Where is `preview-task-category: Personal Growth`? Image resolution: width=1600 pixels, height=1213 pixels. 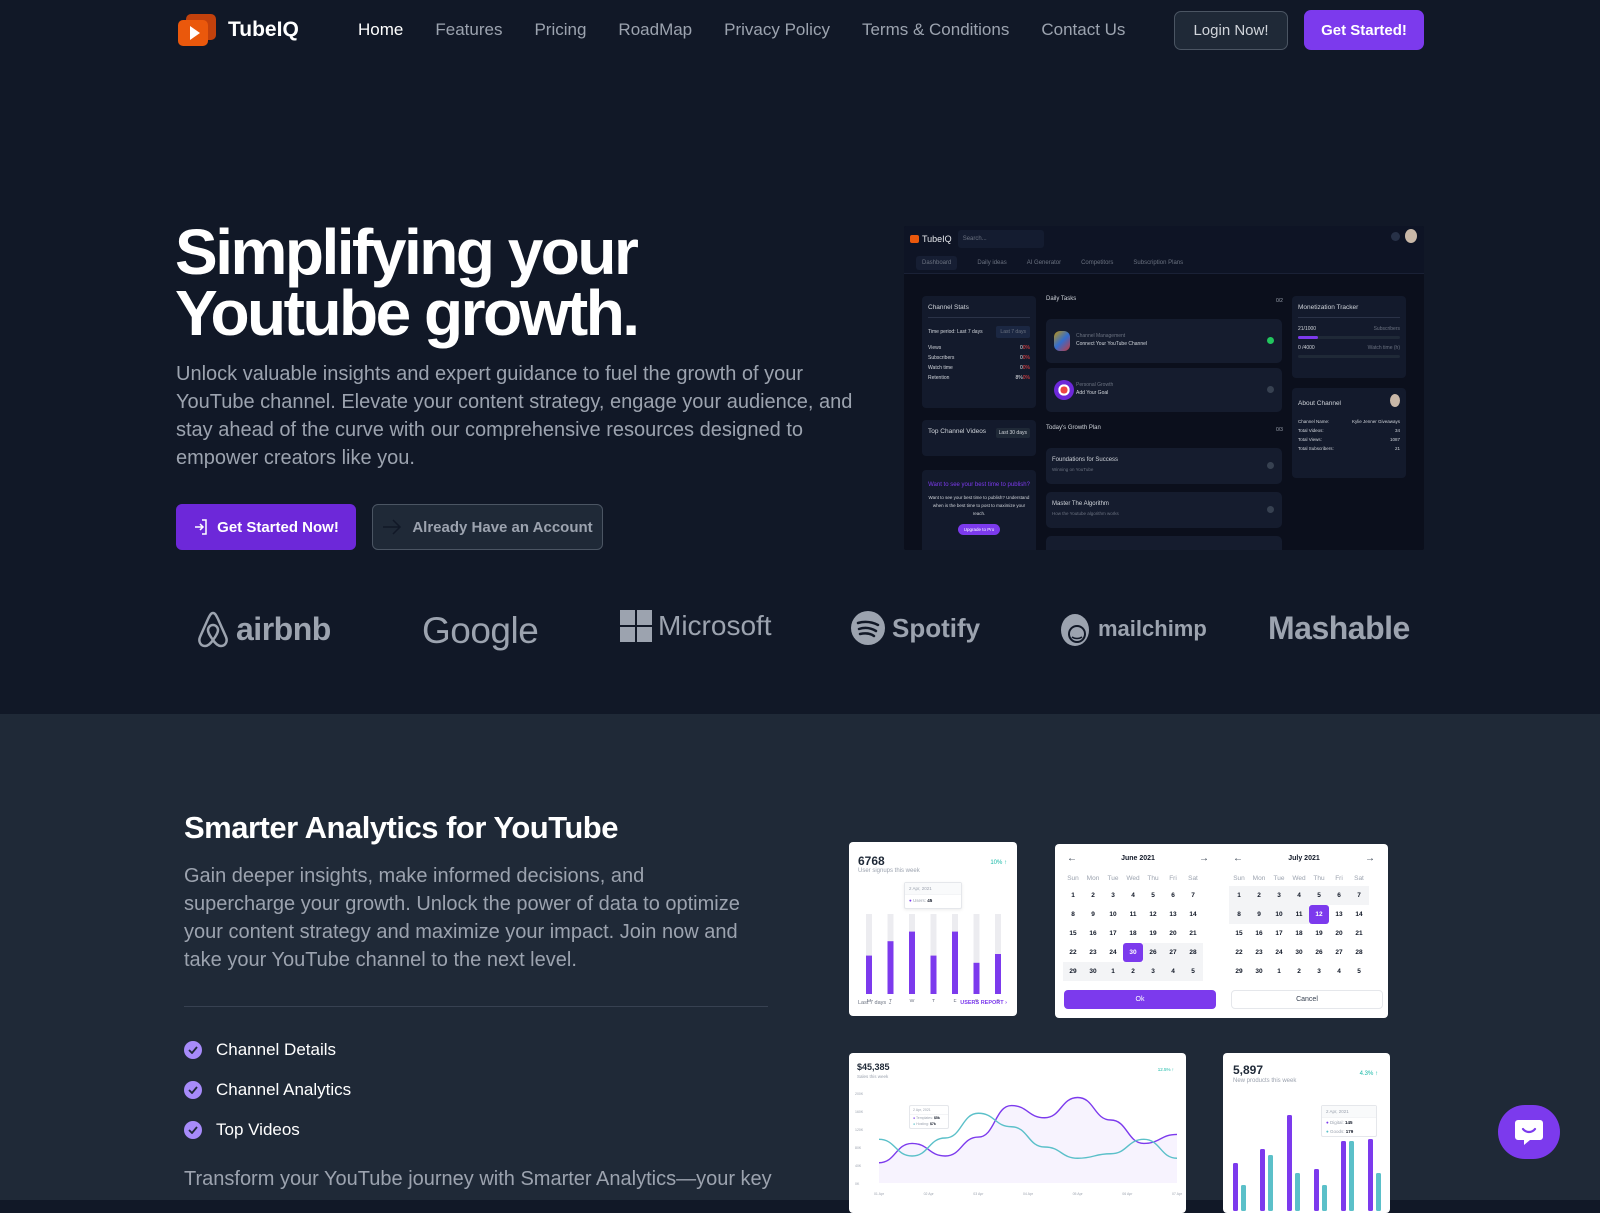 preview-task-category: Personal Growth is located at coordinates (1095, 385).